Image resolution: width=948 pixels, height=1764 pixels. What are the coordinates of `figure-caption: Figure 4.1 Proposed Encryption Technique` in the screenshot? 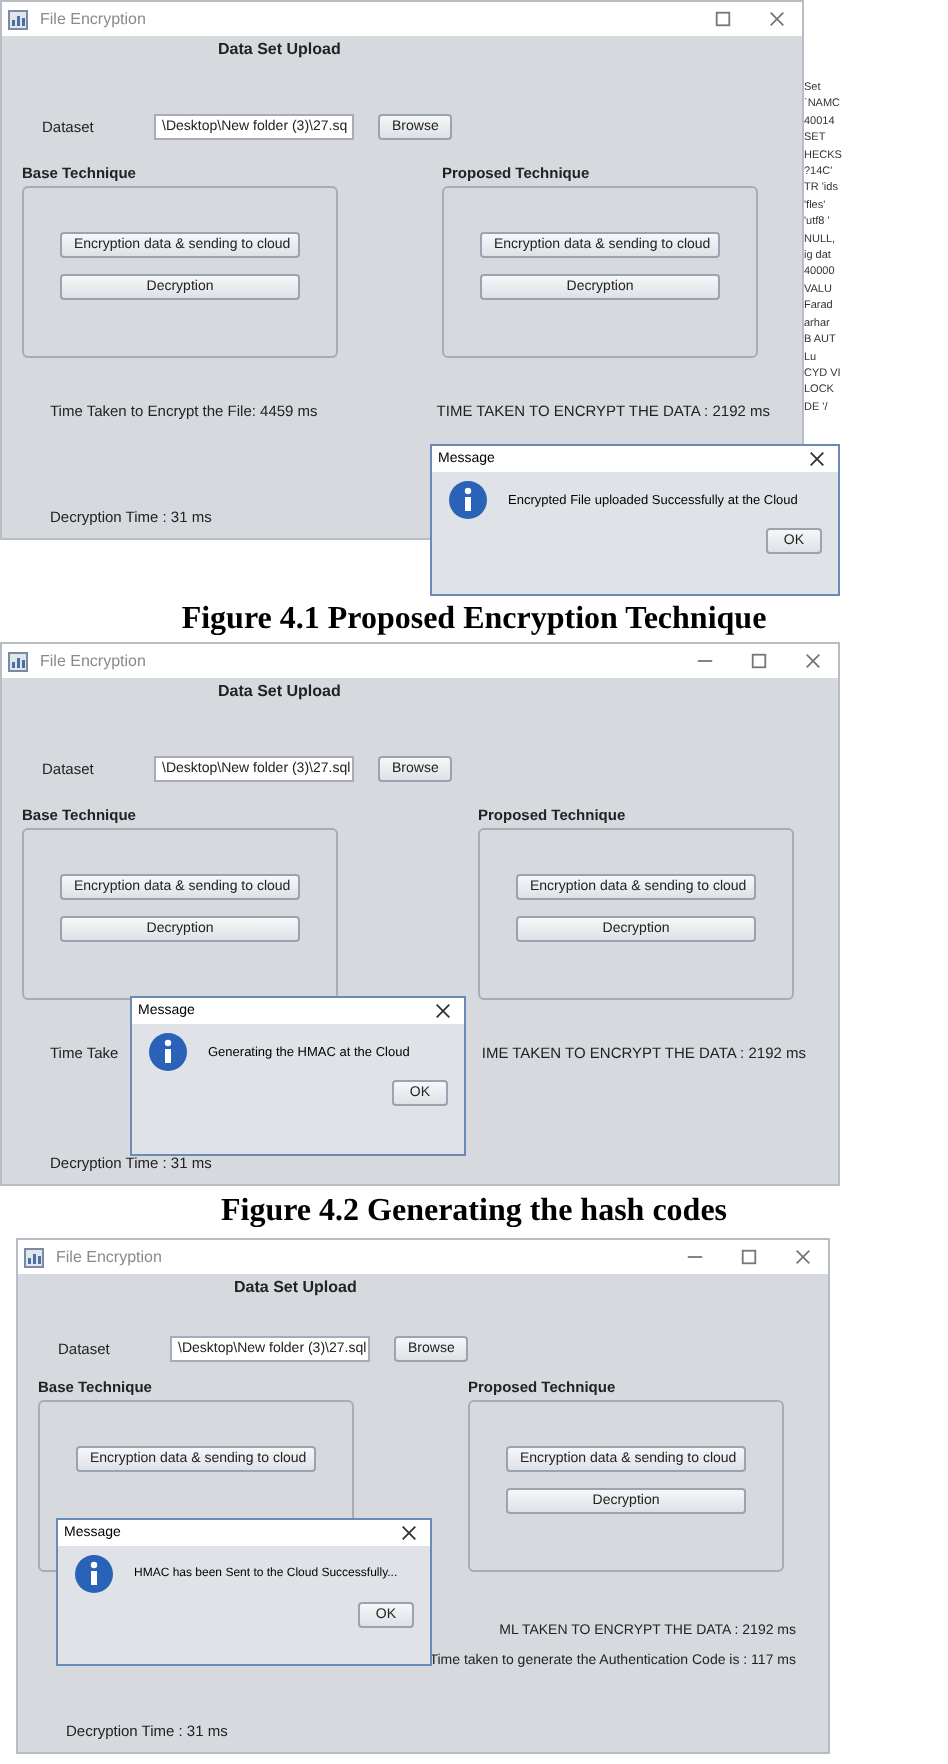 It's located at (474, 620).